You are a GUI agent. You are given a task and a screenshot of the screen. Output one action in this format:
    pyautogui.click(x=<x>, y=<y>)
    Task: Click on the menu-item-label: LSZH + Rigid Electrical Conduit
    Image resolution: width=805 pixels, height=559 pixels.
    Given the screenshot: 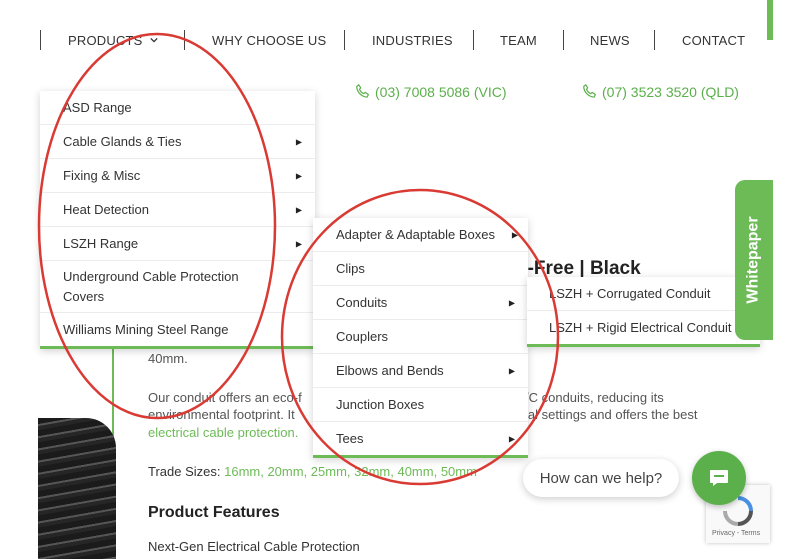 What is the action you would take?
    pyautogui.click(x=640, y=327)
    